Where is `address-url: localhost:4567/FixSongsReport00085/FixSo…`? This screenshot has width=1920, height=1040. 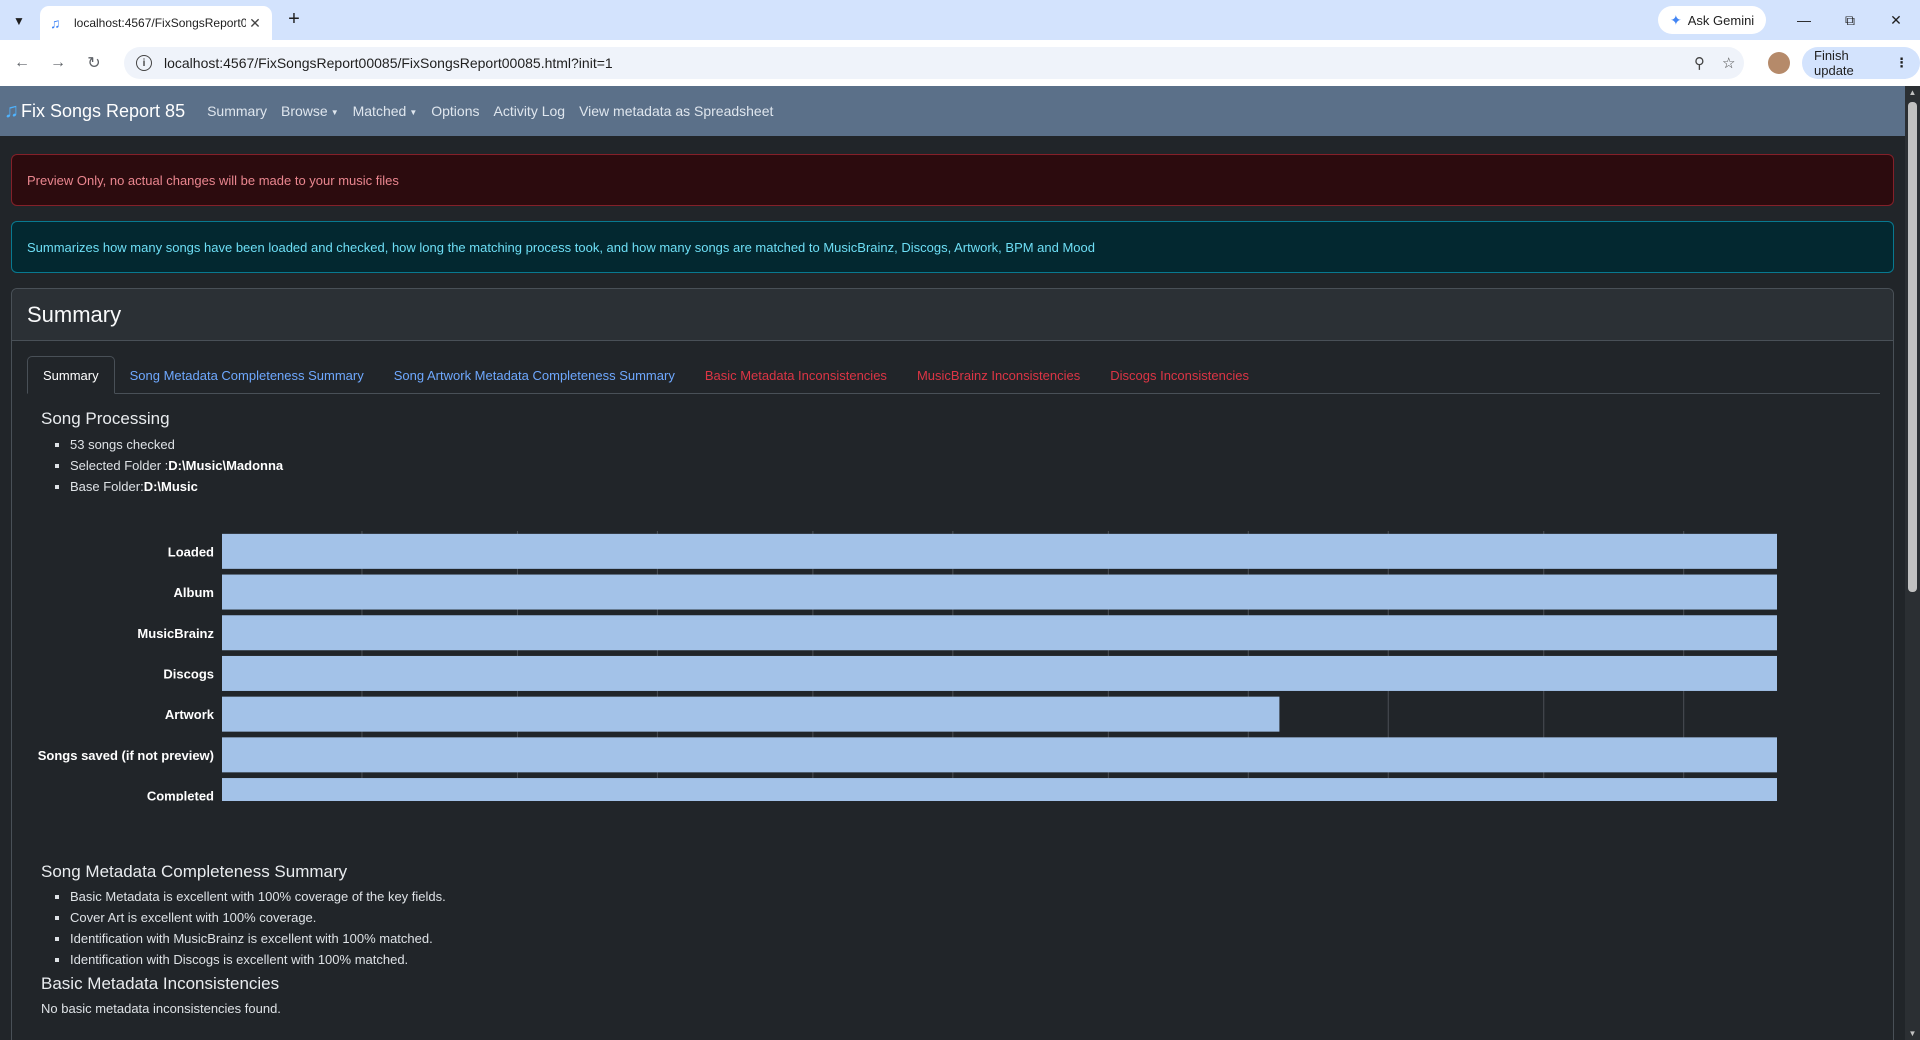
address-url: localhost:4567/FixSongsReport00085/FixSo… is located at coordinates (388, 63).